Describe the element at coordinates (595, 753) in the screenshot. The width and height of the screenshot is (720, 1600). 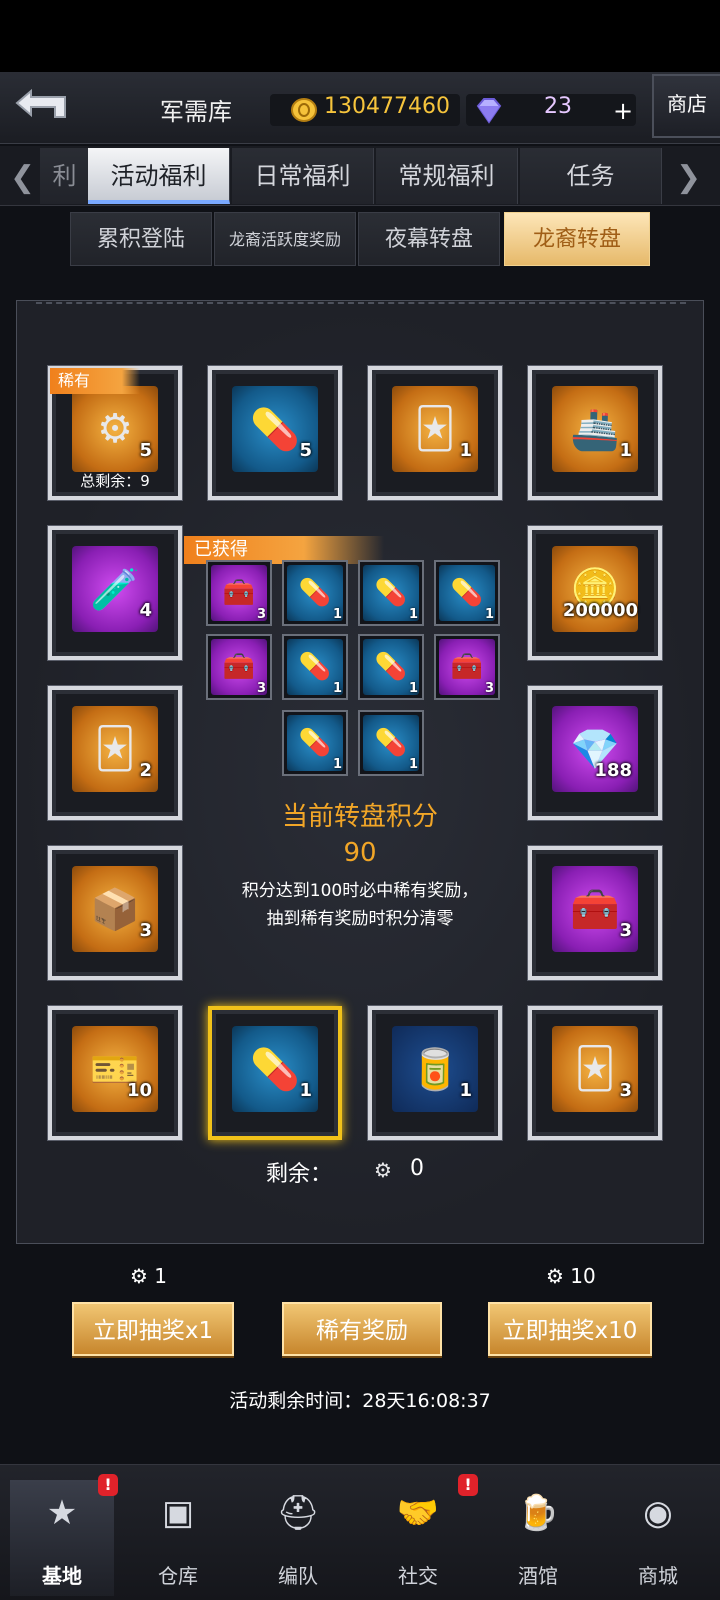
I see `reward-slot: 💎 188` at that location.